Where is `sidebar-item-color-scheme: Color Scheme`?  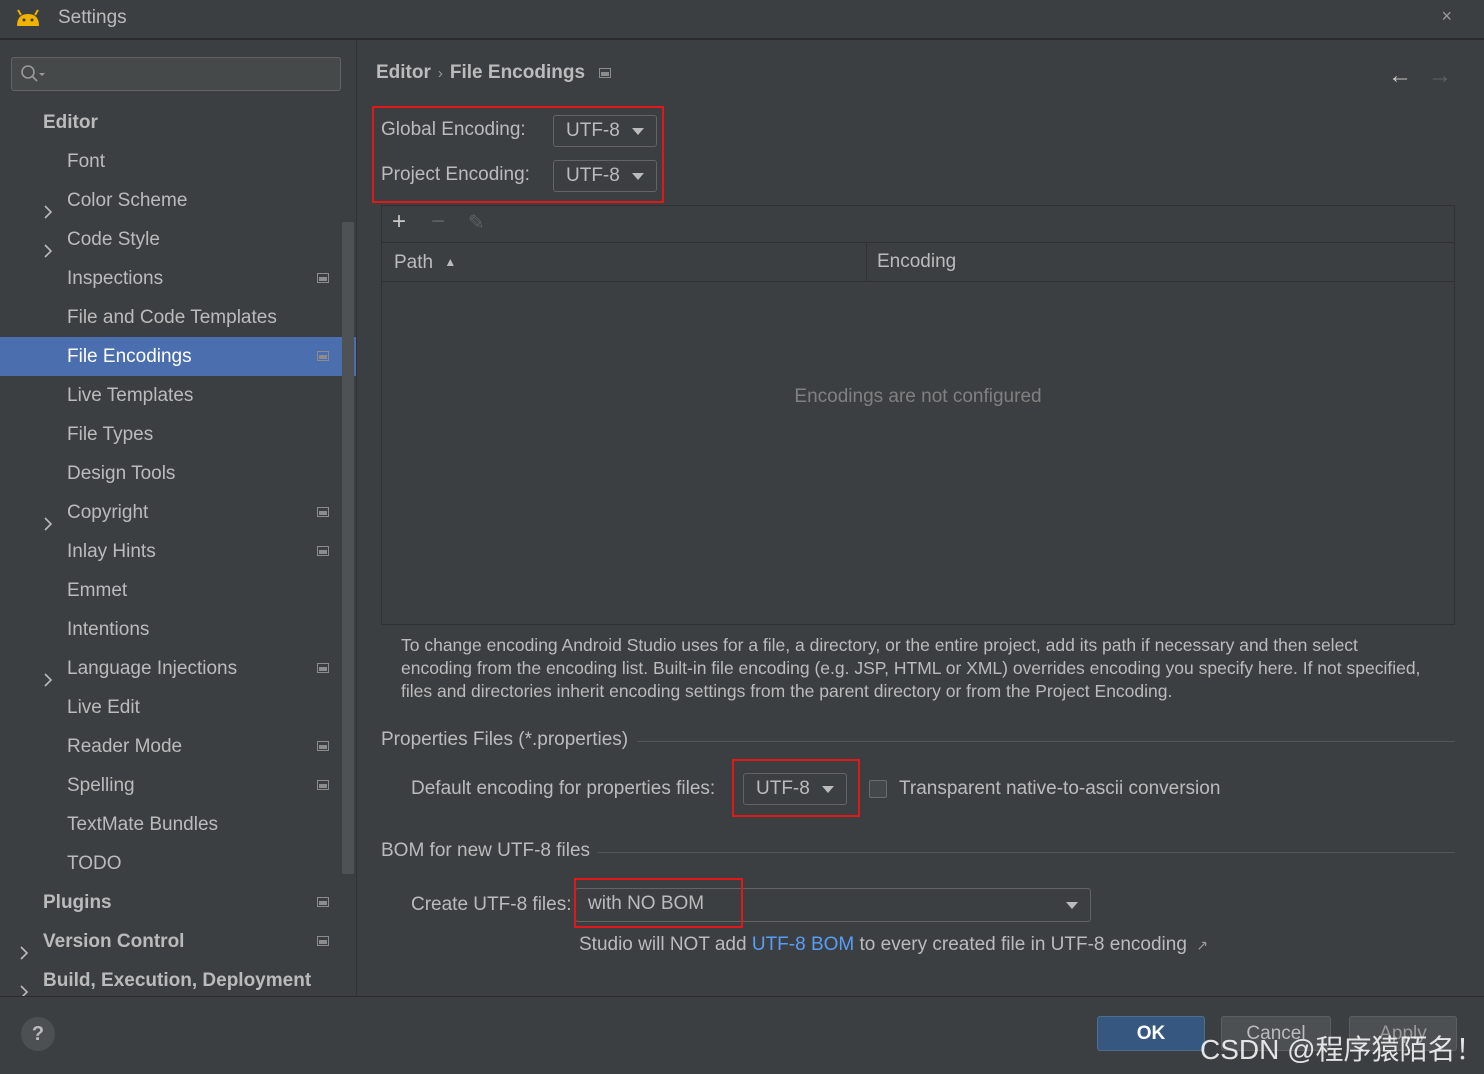 sidebar-item-color-scheme: Color Scheme is located at coordinates (171, 200).